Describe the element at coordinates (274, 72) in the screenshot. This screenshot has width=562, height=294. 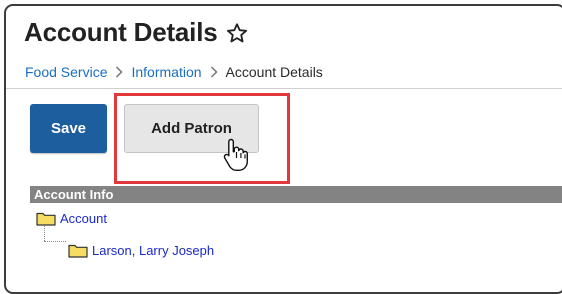
I see `breadcrumb-current: Account Details` at that location.